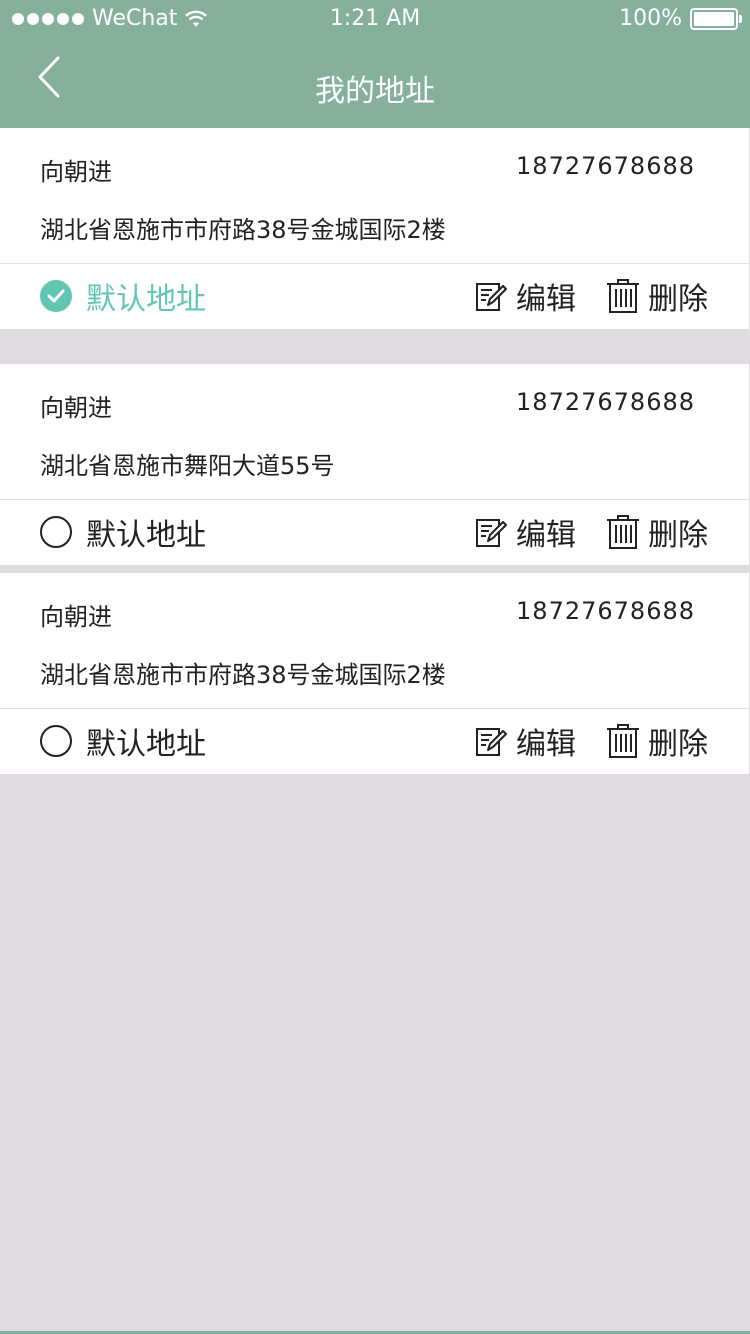  I want to click on status-right: 100%, so click(680, 18).